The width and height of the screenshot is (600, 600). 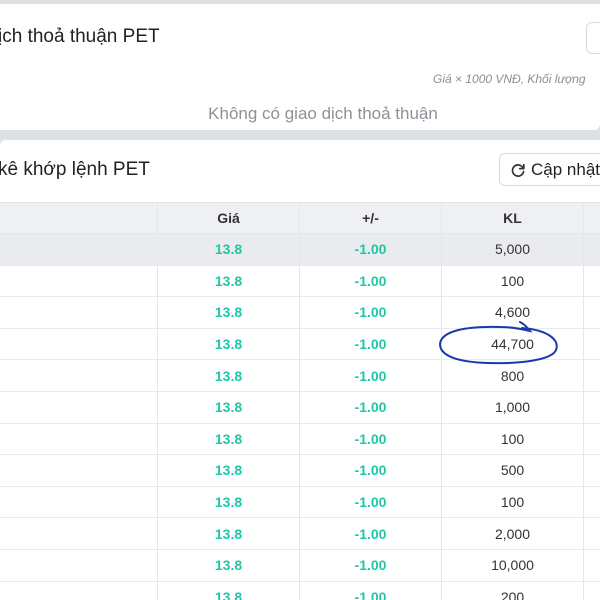 I want to click on table-row: 13.8 -1.00 200, so click(x=300, y=590).